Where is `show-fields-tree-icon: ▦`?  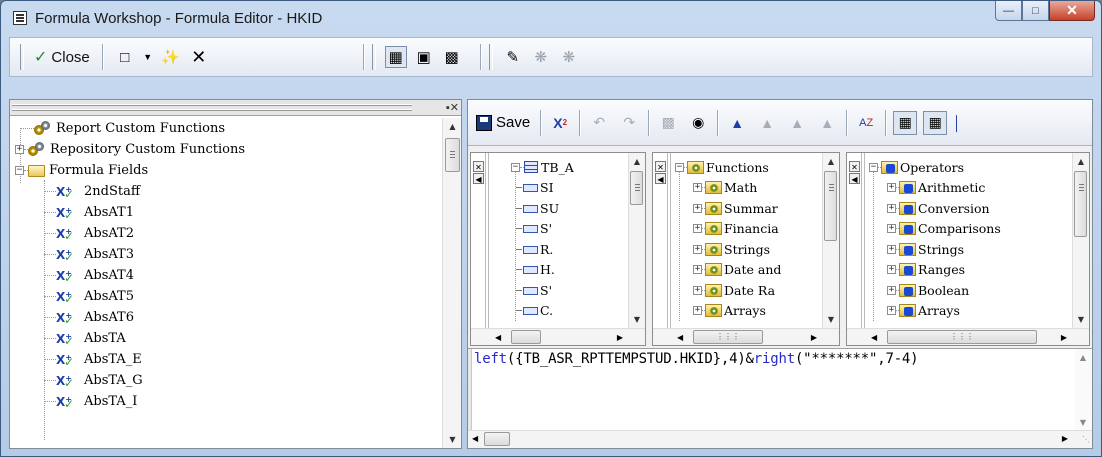 show-fields-tree-icon: ▦ is located at coordinates (905, 122).